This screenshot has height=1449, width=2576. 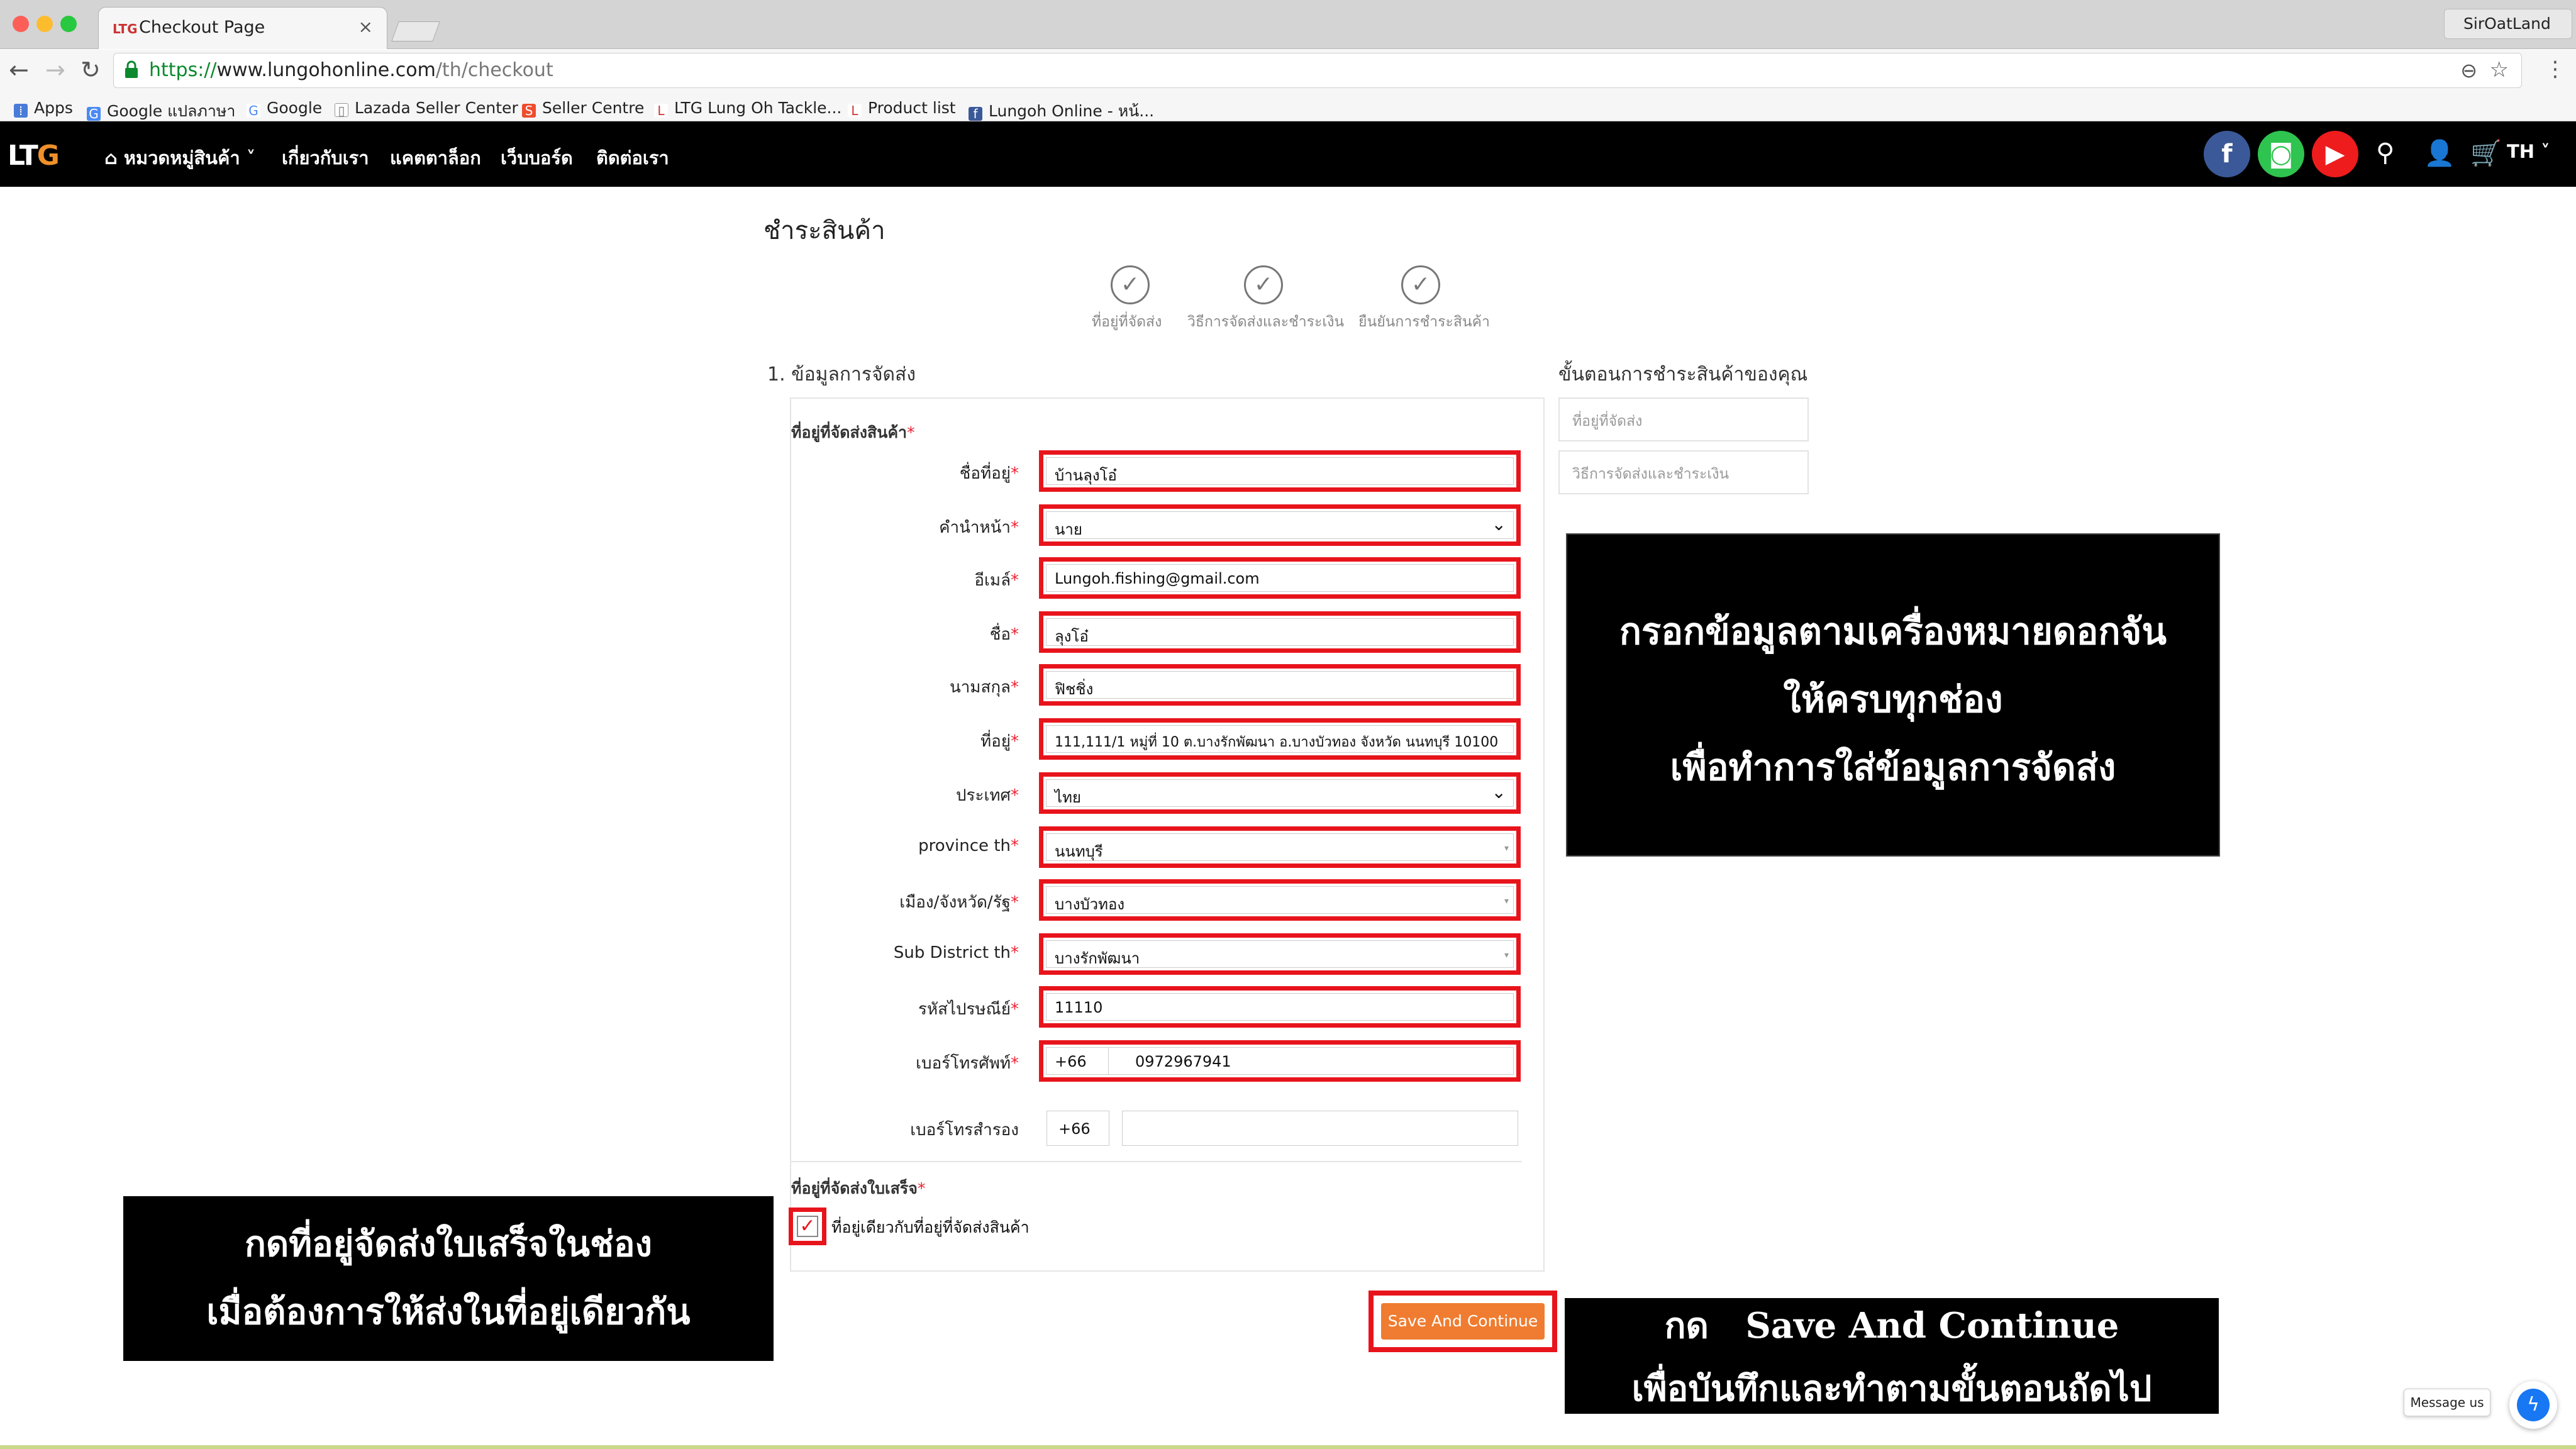 What do you see at coordinates (114, 158) in the screenshot?
I see `home-icon: ⌂` at bounding box center [114, 158].